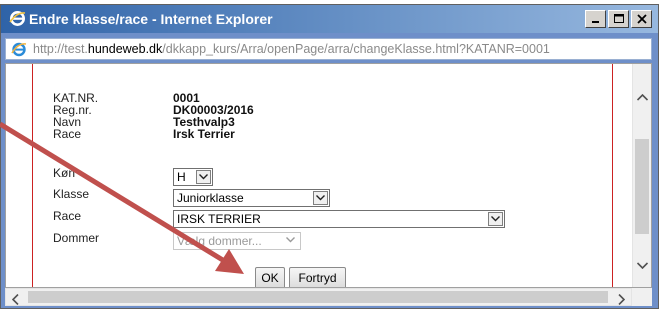 The width and height of the screenshot is (667, 311). I want to click on race-label: Race, so click(67, 134).